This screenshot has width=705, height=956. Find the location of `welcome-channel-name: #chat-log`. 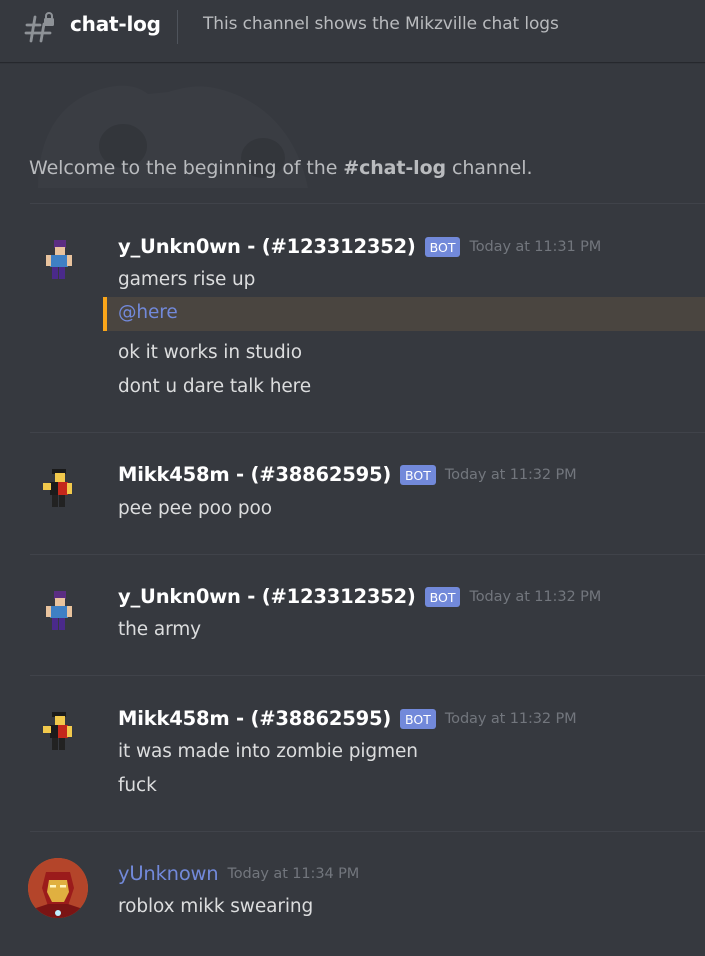

welcome-channel-name: #chat-log is located at coordinates (395, 168).